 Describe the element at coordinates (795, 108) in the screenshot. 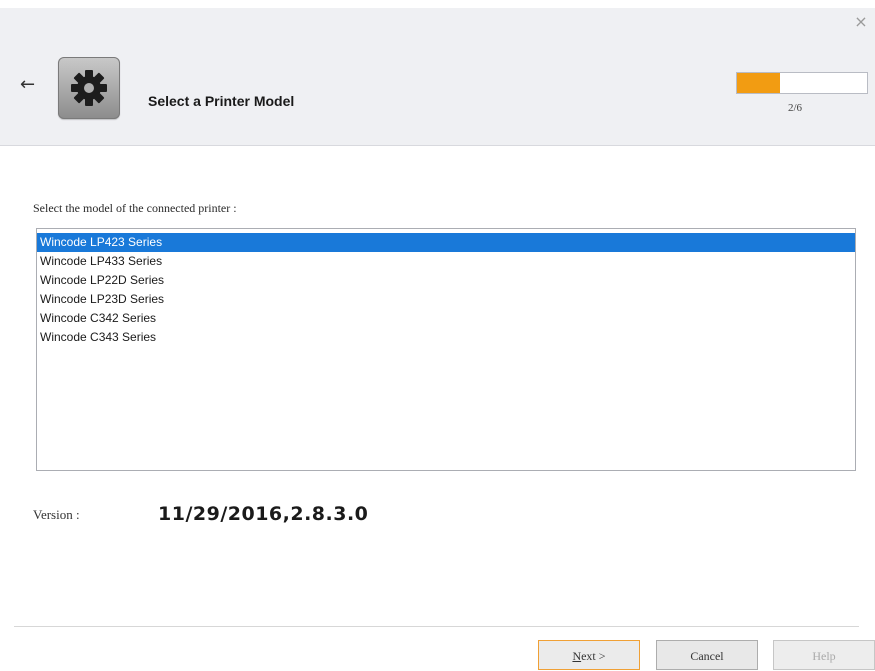

I see `wizard-step-counter: 2/6` at that location.